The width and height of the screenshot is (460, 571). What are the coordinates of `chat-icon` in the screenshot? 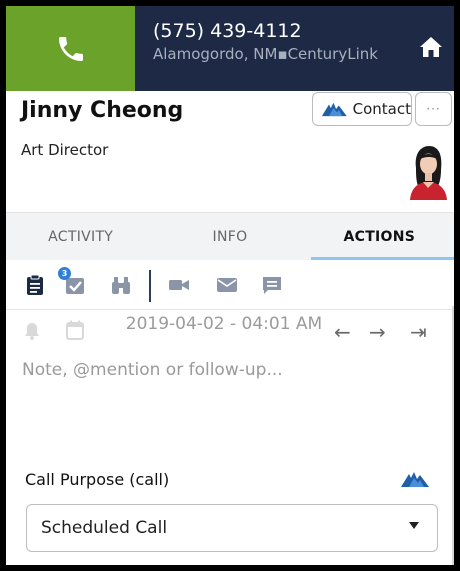 It's located at (272, 285).